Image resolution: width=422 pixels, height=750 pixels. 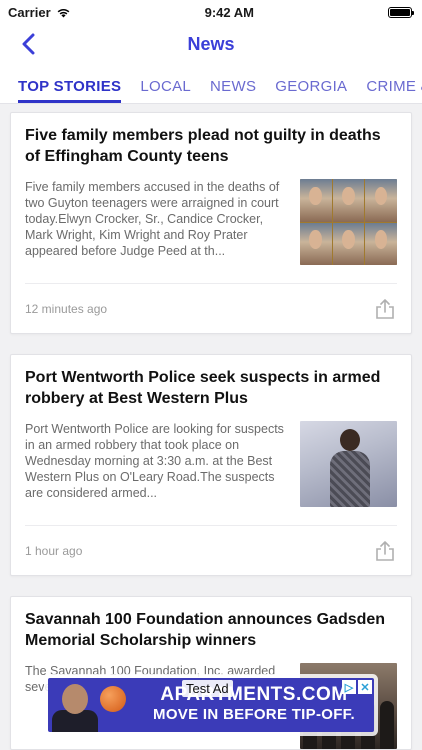 I want to click on mugshots-image, so click(x=348, y=222).